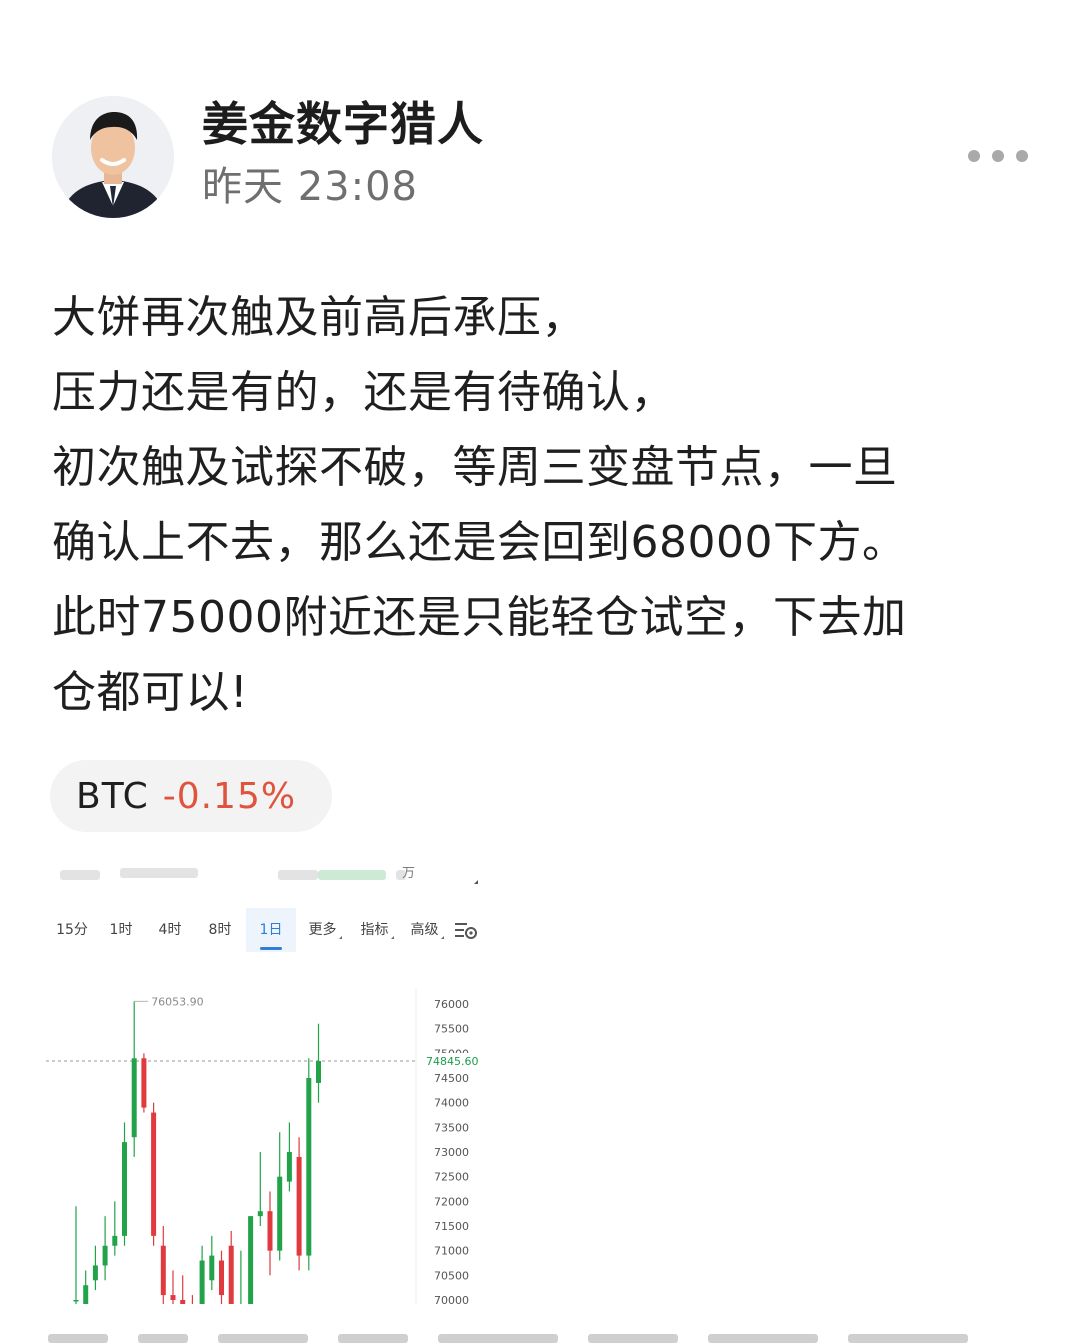 The image size is (1080, 1343). Describe the element at coordinates (451, 1103) in the screenshot. I see `y-tick-label: 74000` at that location.